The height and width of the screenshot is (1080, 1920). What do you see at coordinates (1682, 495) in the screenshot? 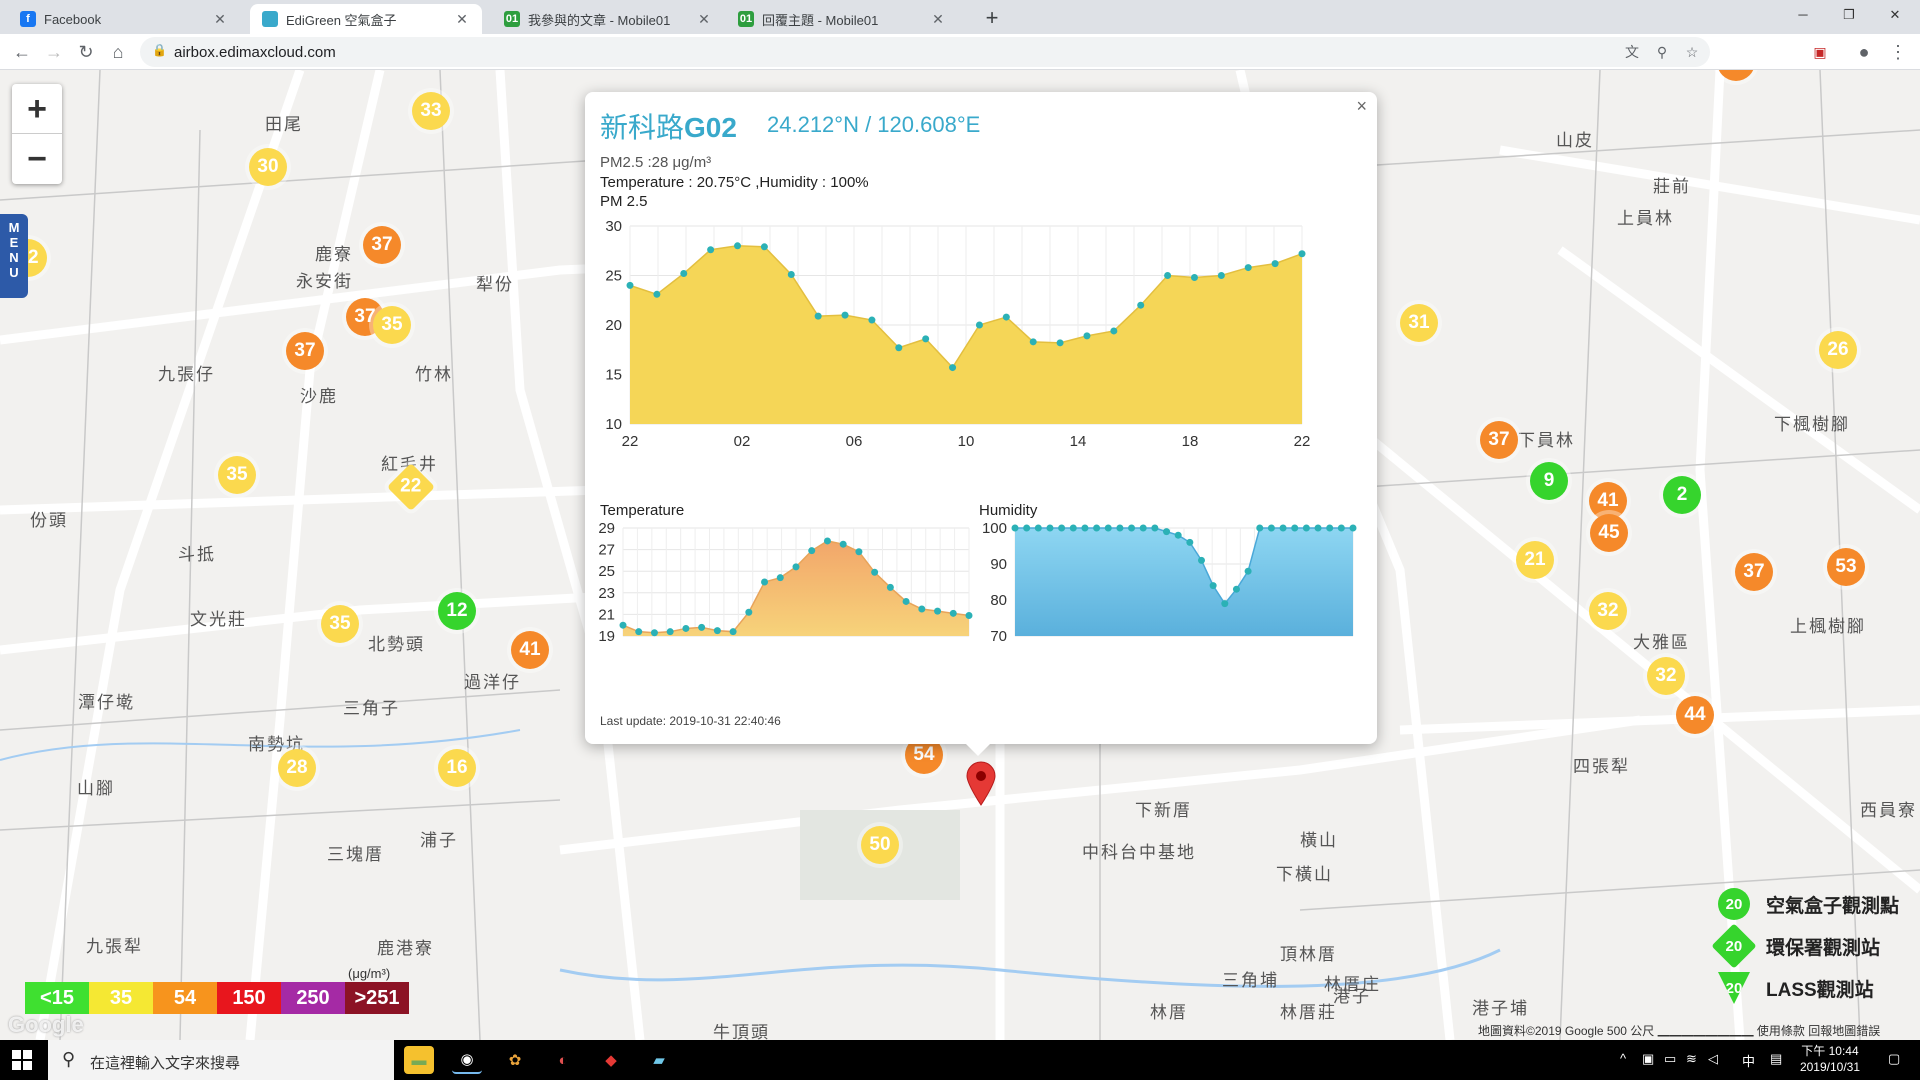
I see `sensor-marker: 2` at bounding box center [1682, 495].